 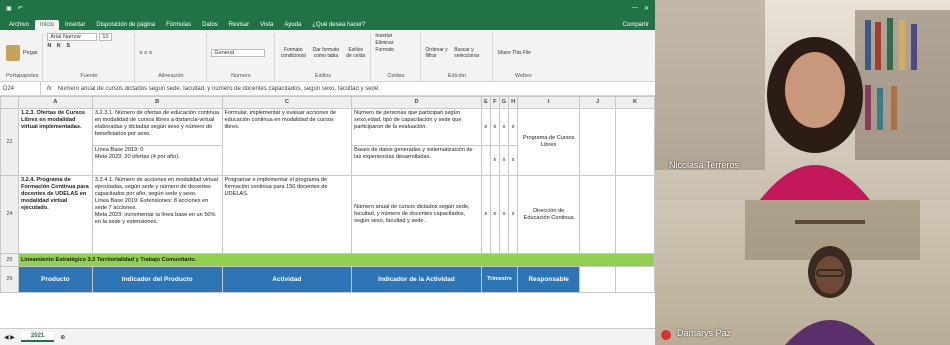 What do you see at coordinates (635, 102) in the screenshot?
I see `col-header-k: K` at bounding box center [635, 102].